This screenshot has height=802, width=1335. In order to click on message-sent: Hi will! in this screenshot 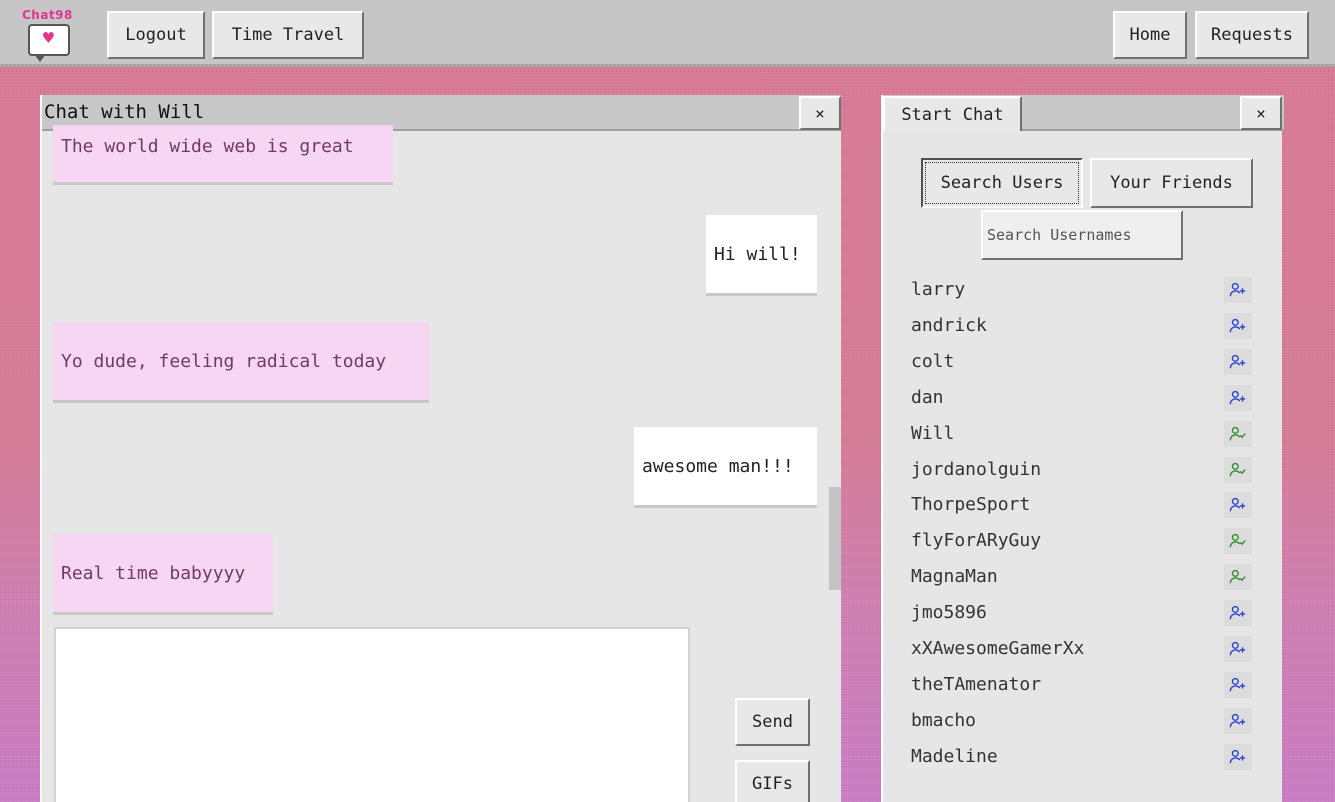, I will do `click(761, 255)`.